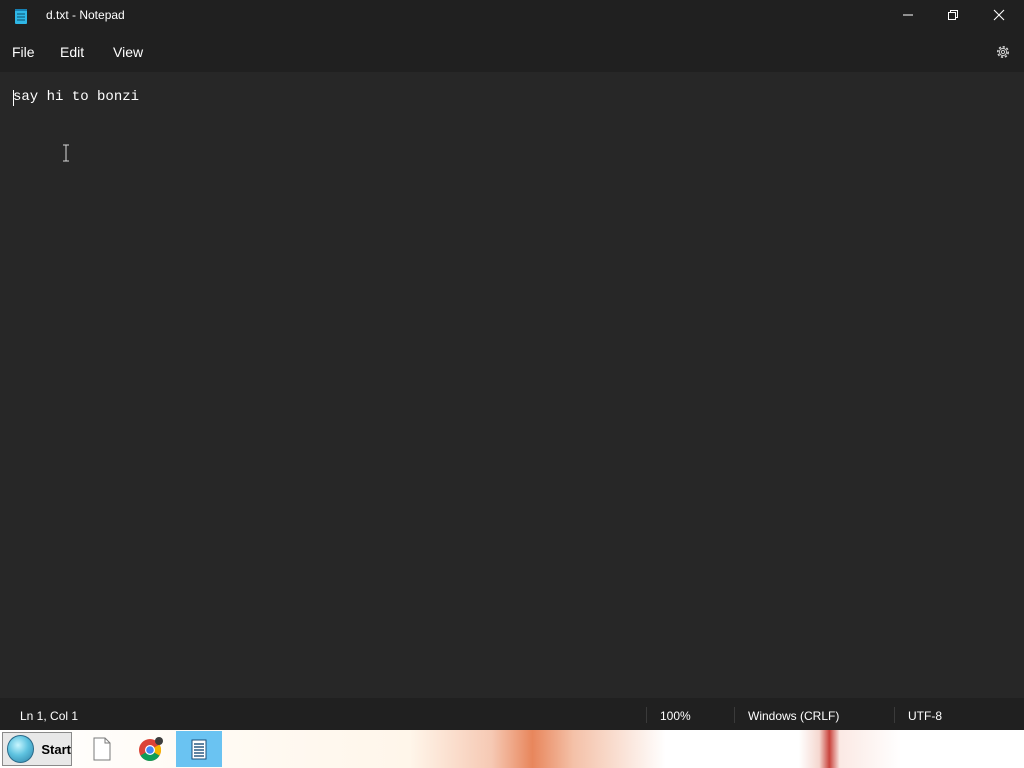 This screenshot has width=1024, height=768. I want to click on minimize-icon, so click(908, 15).